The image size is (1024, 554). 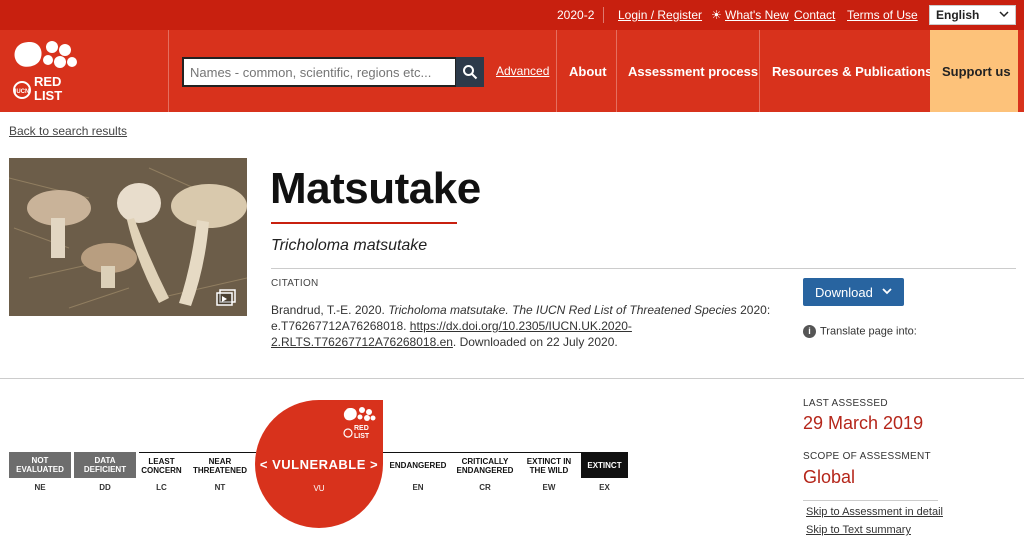 What do you see at coordinates (220, 487) in the screenshot?
I see `category-code: NT` at bounding box center [220, 487].